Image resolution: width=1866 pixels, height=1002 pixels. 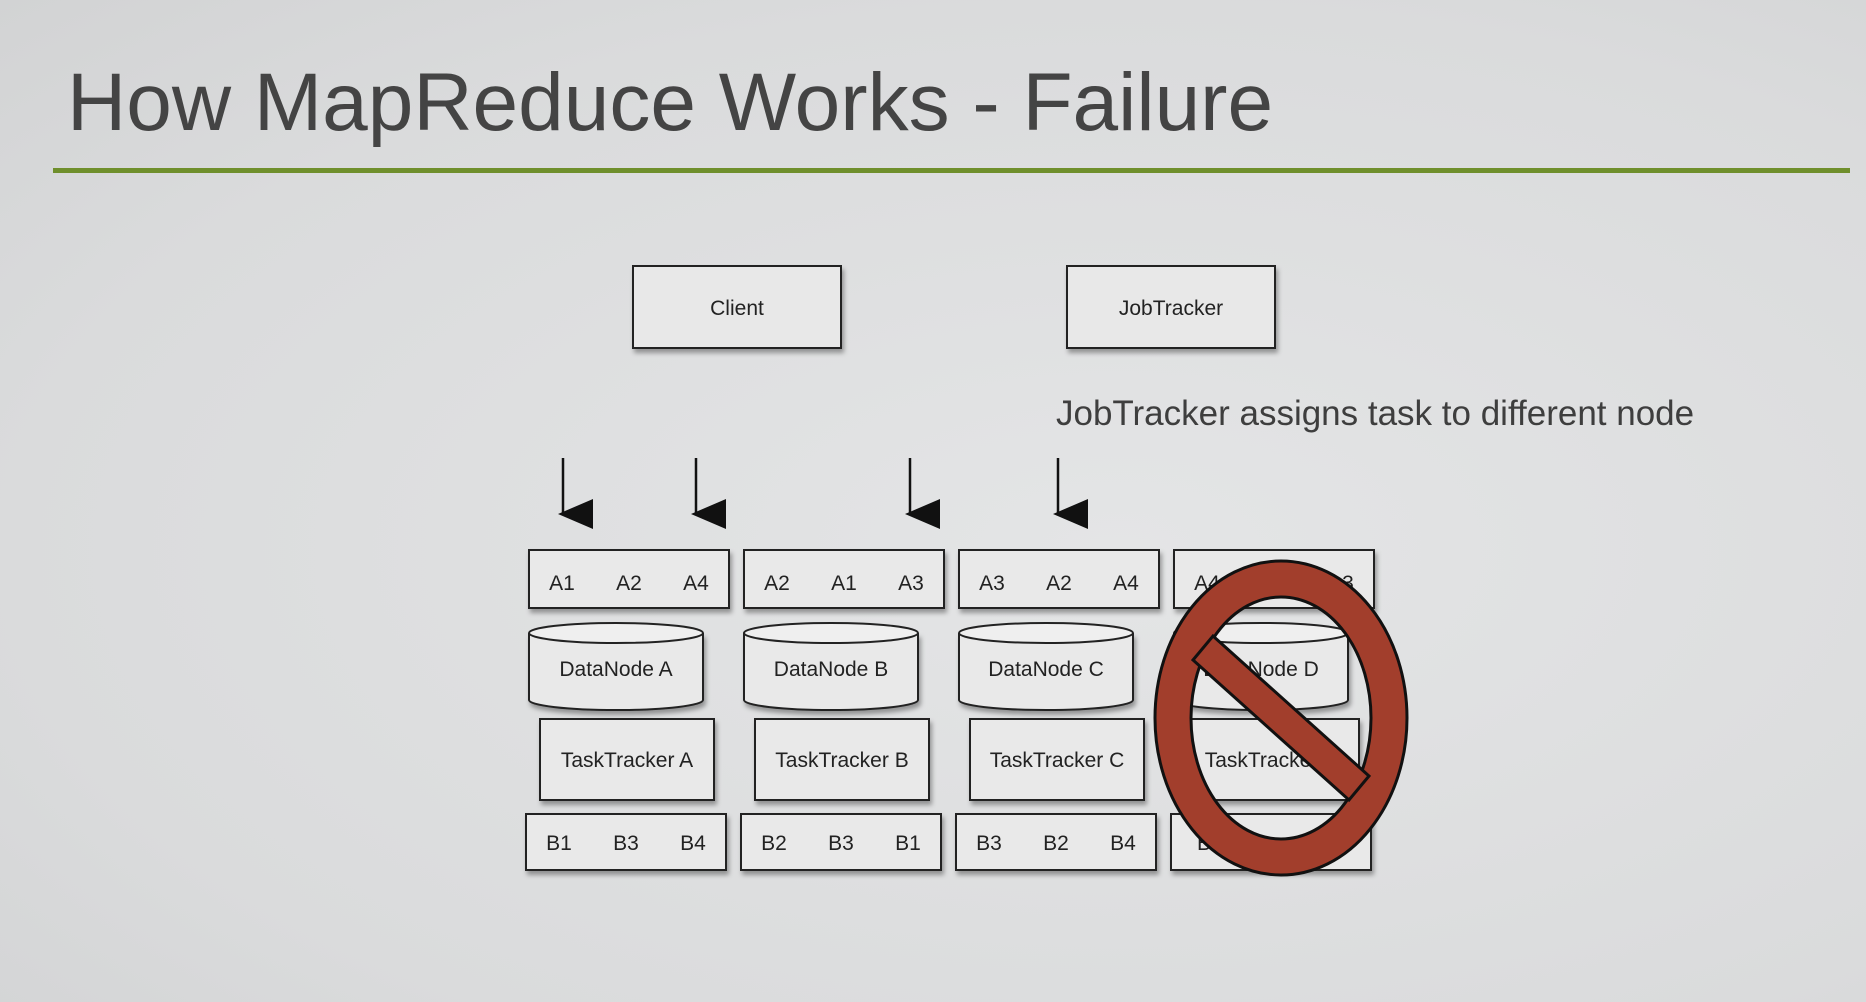 I want to click on output-block-strip: B1 B3 B4, so click(x=626, y=842).